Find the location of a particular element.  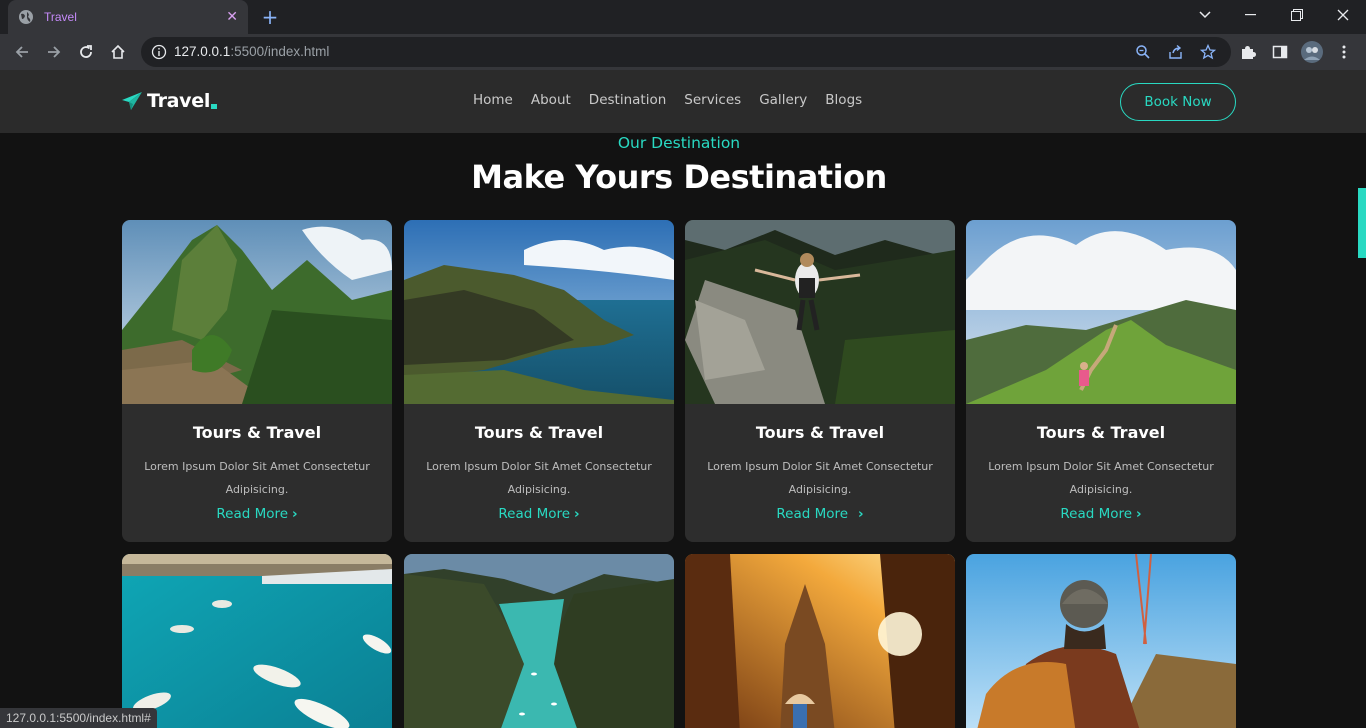

section-heading: Make Yours Destination is located at coordinates (679, 177).